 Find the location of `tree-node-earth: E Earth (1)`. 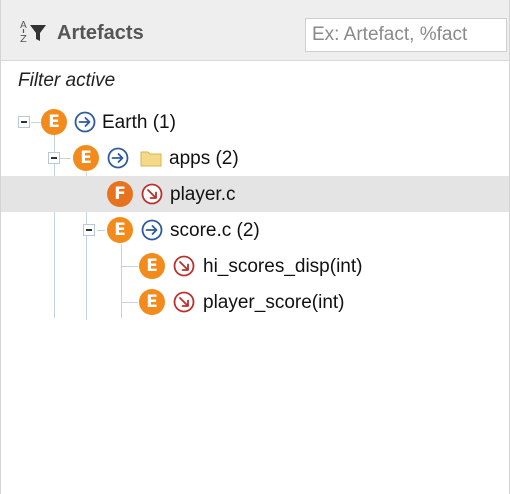

tree-node-earth: E Earth (1) is located at coordinates (255, 122).